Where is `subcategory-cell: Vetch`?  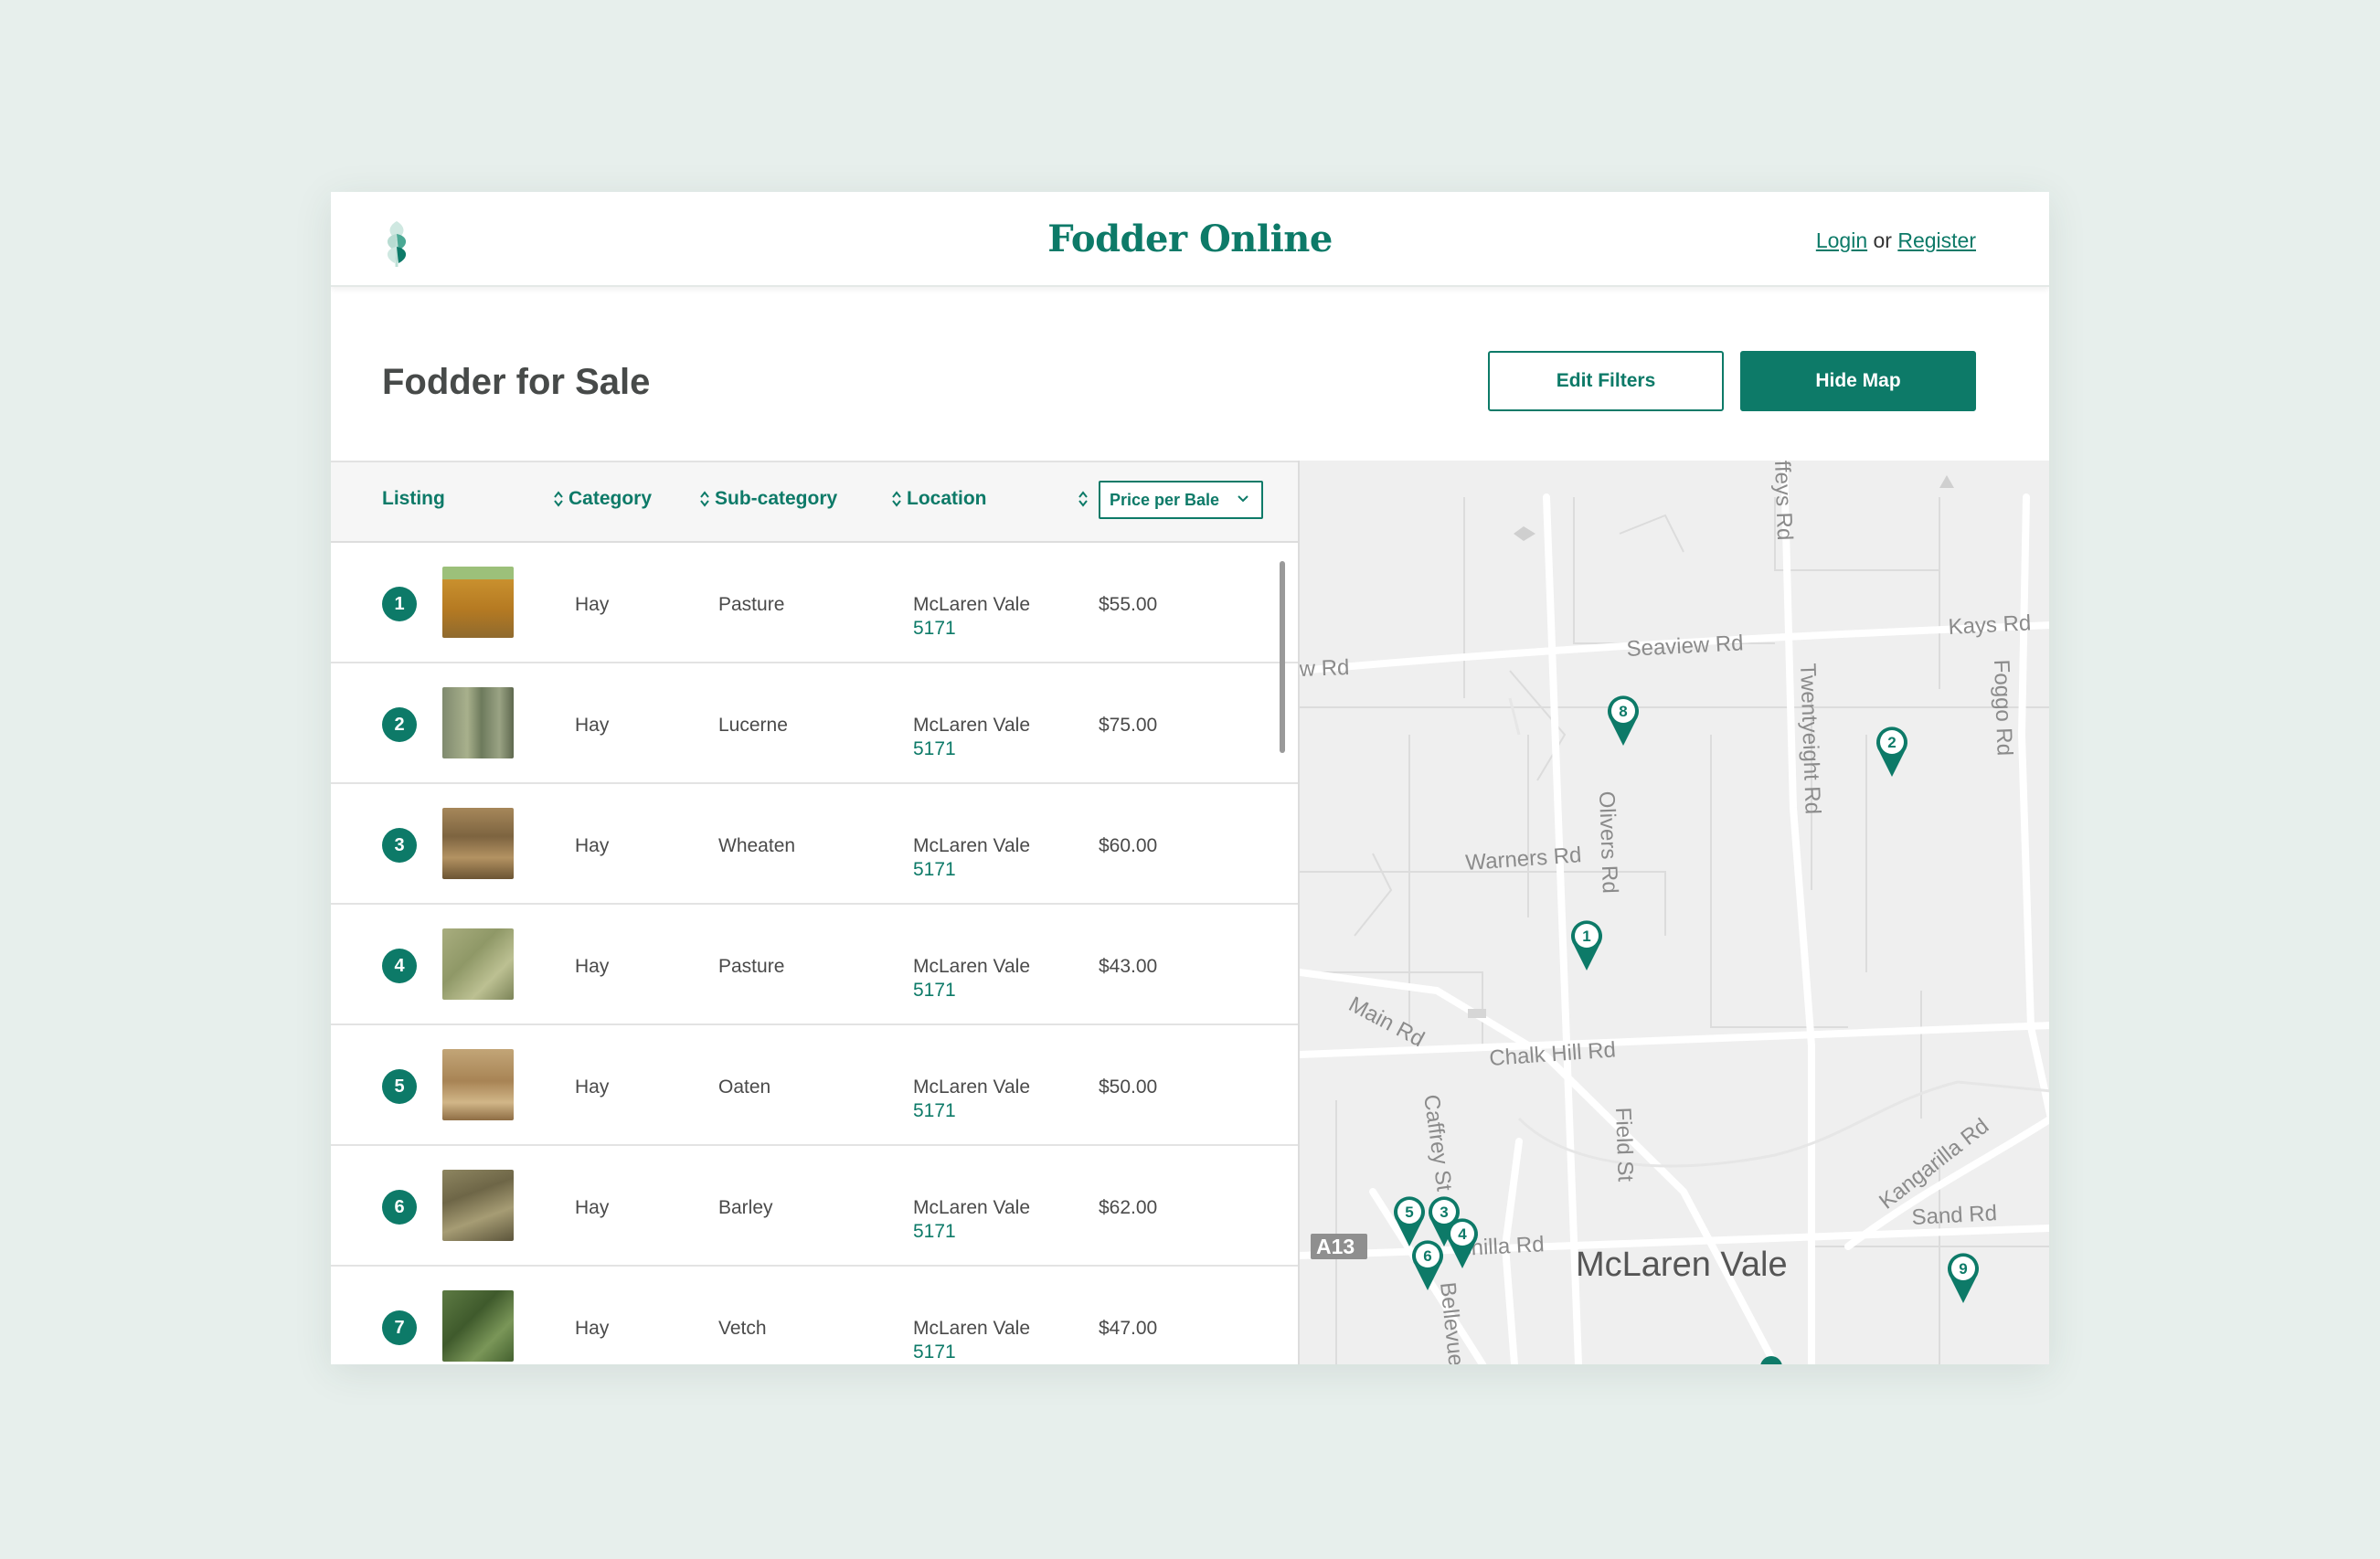
subcategory-cell: Vetch is located at coordinates (743, 1329).